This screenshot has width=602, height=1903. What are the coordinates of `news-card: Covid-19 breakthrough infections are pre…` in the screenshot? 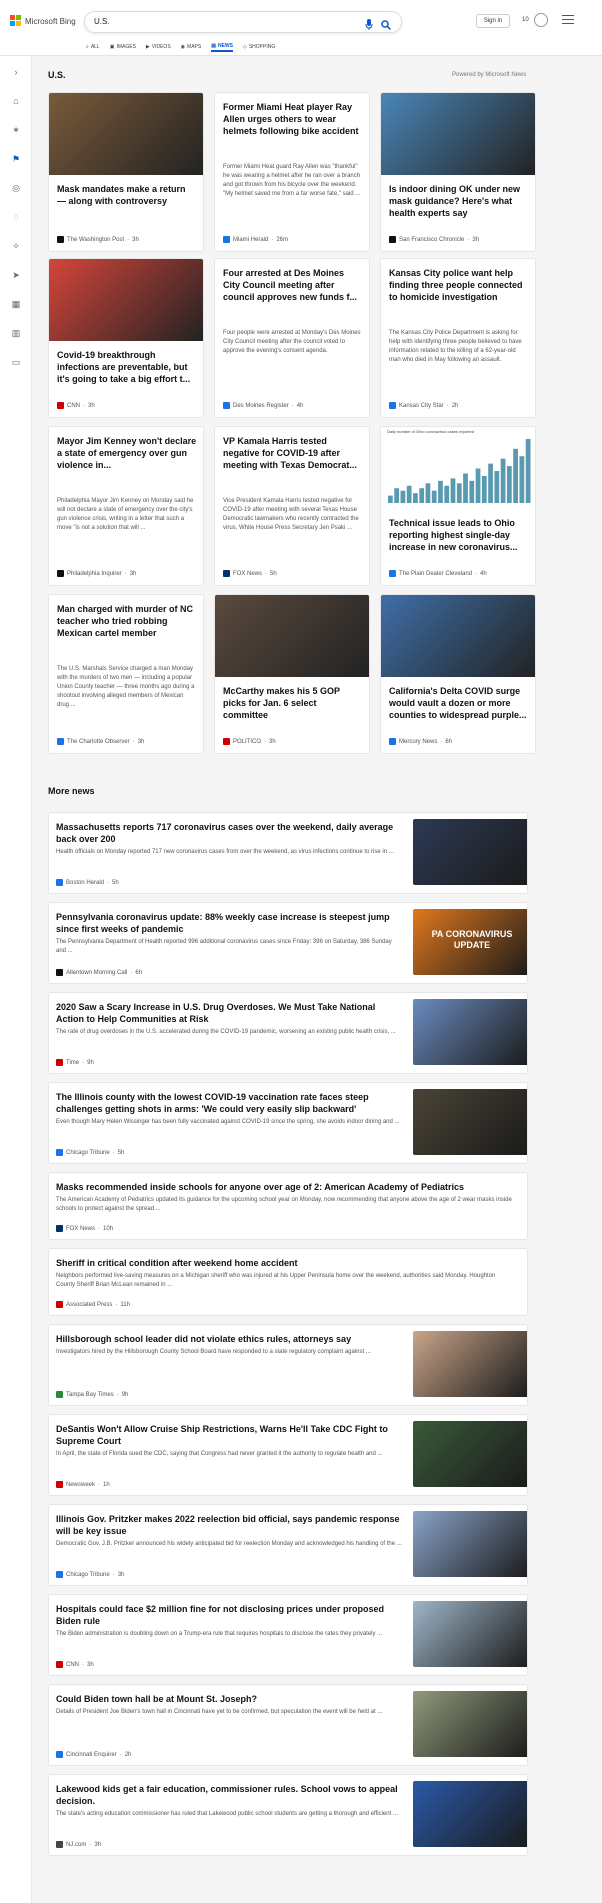 It's located at (126, 338).